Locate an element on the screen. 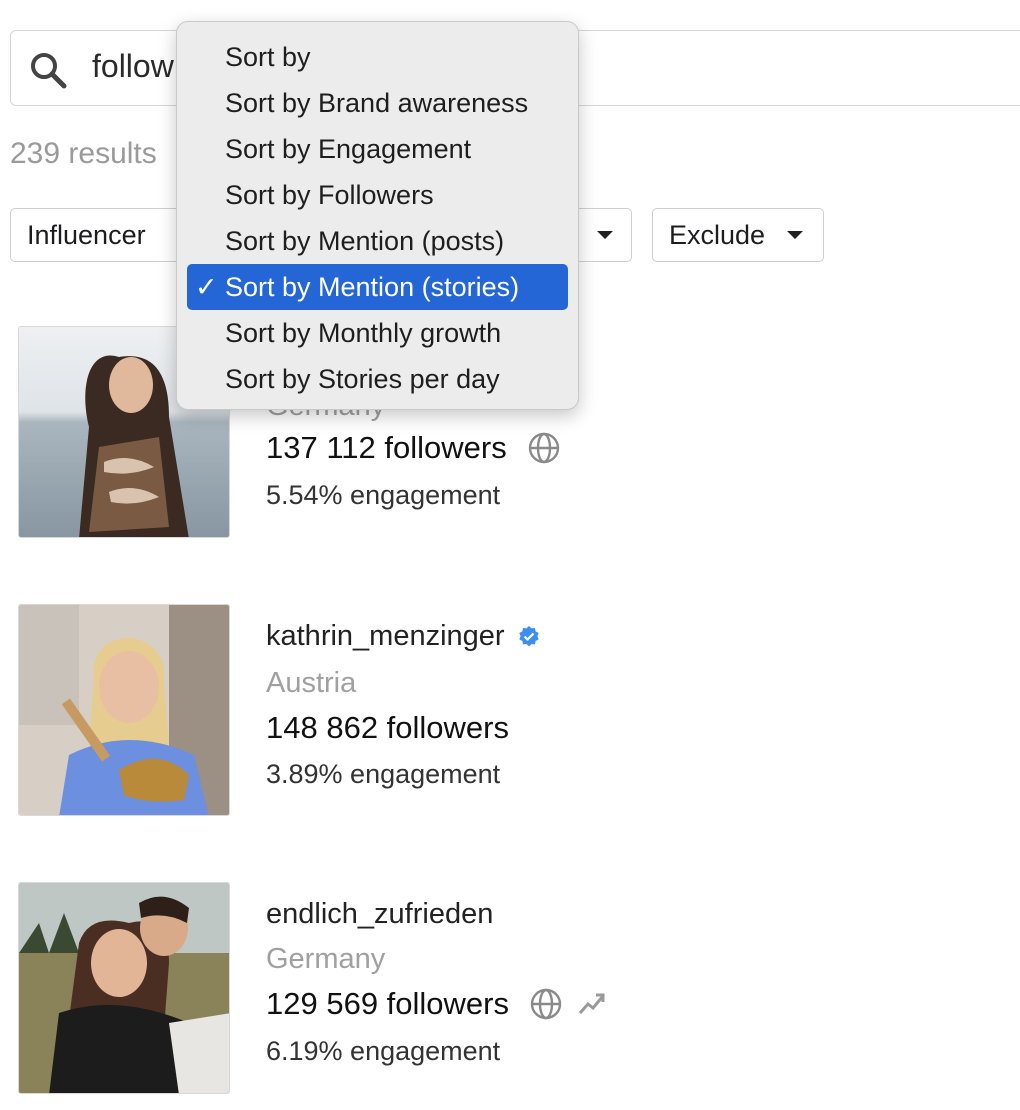 This screenshot has width=1020, height=1110. sort-option-label: Sort by Stories per day is located at coordinates (362, 379).